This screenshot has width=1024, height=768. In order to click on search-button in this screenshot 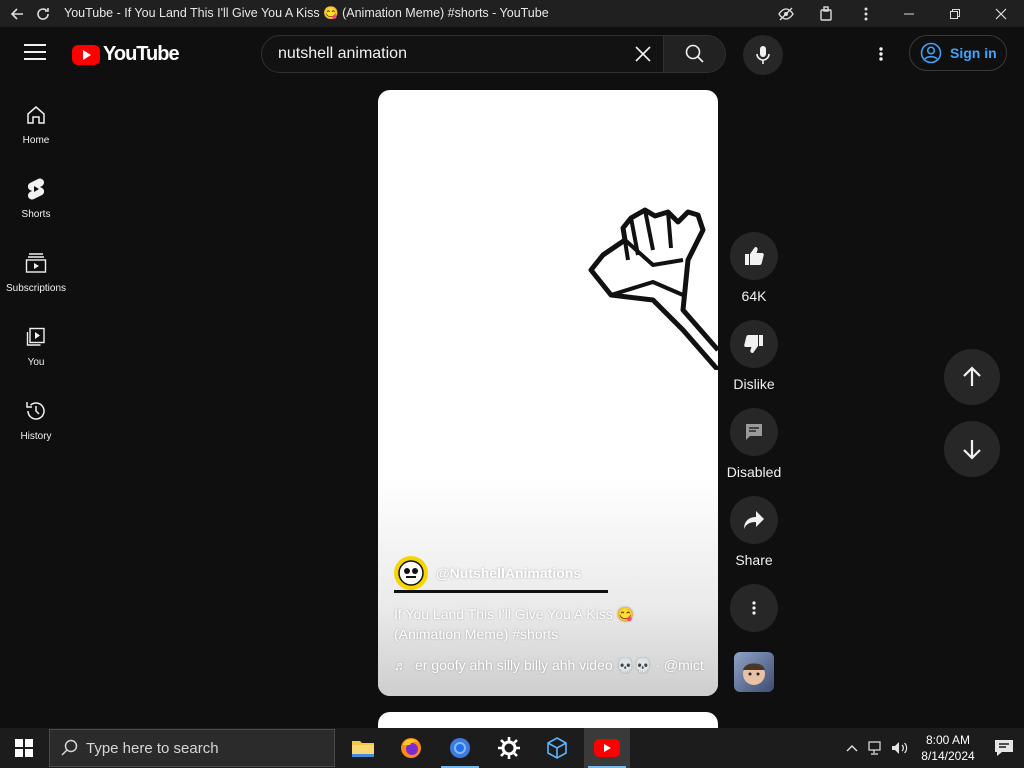, I will do `click(694, 54)`.